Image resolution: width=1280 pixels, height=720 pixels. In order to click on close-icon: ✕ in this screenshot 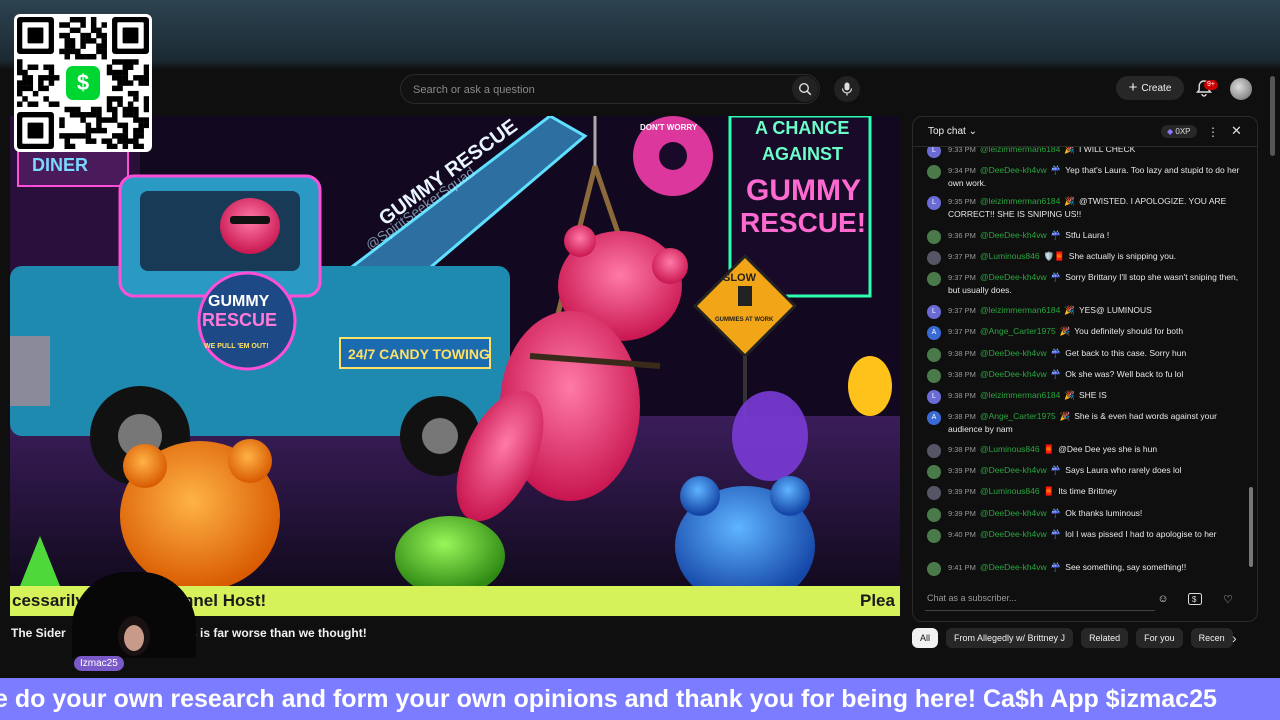, I will do `click(1236, 131)`.